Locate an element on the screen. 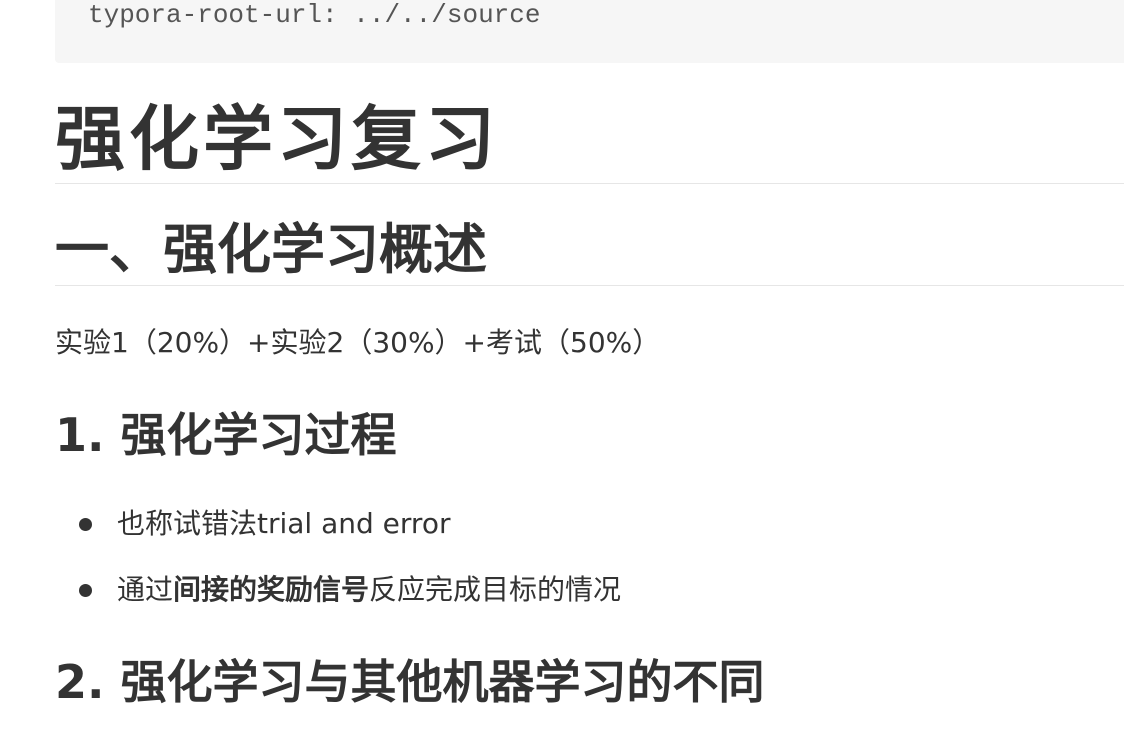 Image resolution: width=1124 pixels, height=744 pixels. list-item-text: 也称试错法trial and error is located at coordinates (283, 524).